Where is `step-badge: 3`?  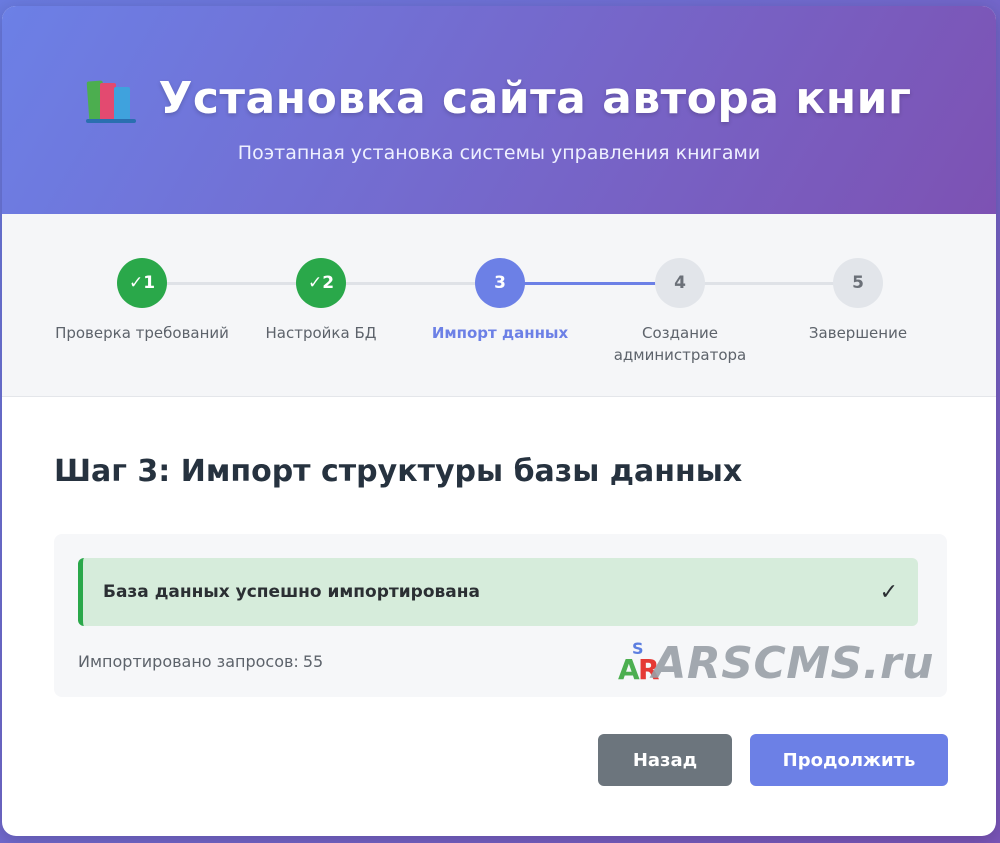
step-badge: 3 is located at coordinates (500, 283).